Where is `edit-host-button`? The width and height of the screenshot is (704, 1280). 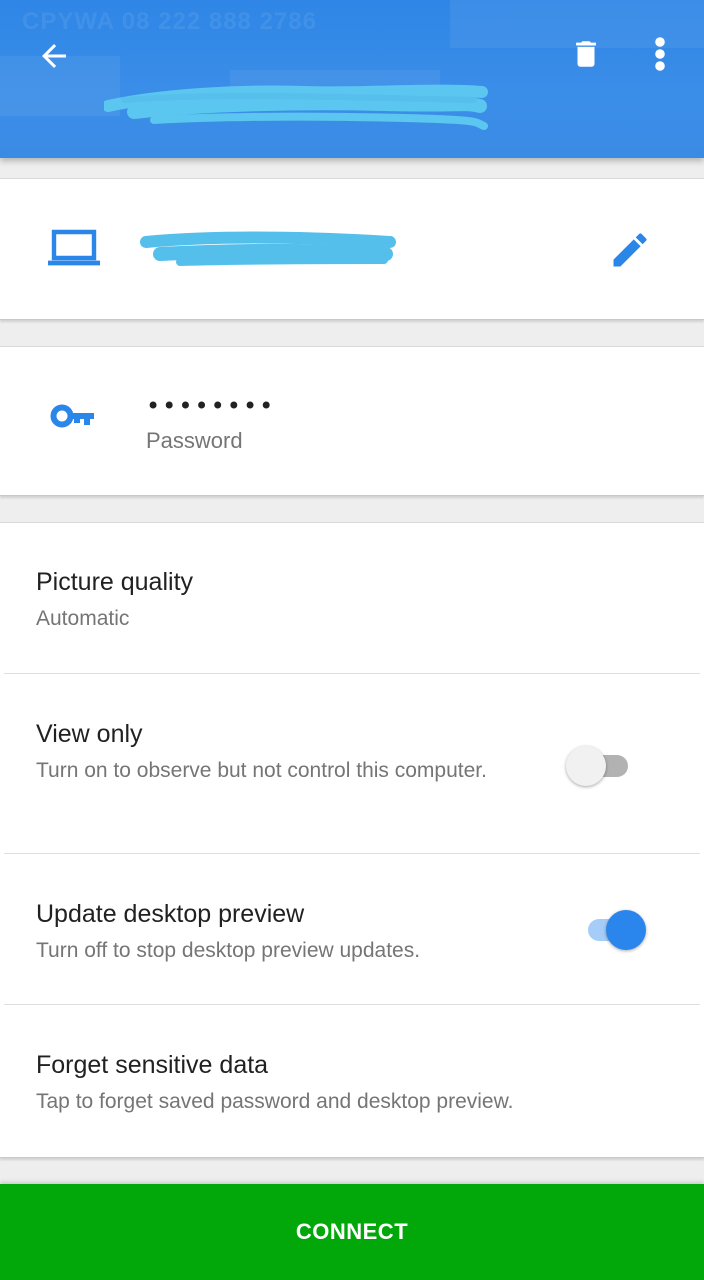 edit-host-button is located at coordinates (630, 250).